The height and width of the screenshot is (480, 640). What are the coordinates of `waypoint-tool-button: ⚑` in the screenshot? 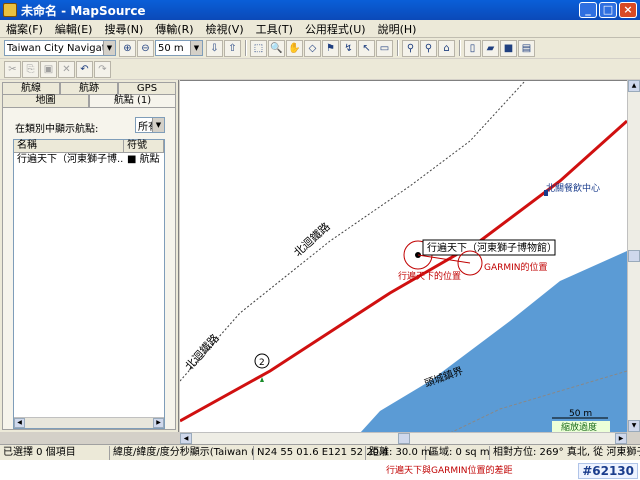 It's located at (330, 48).